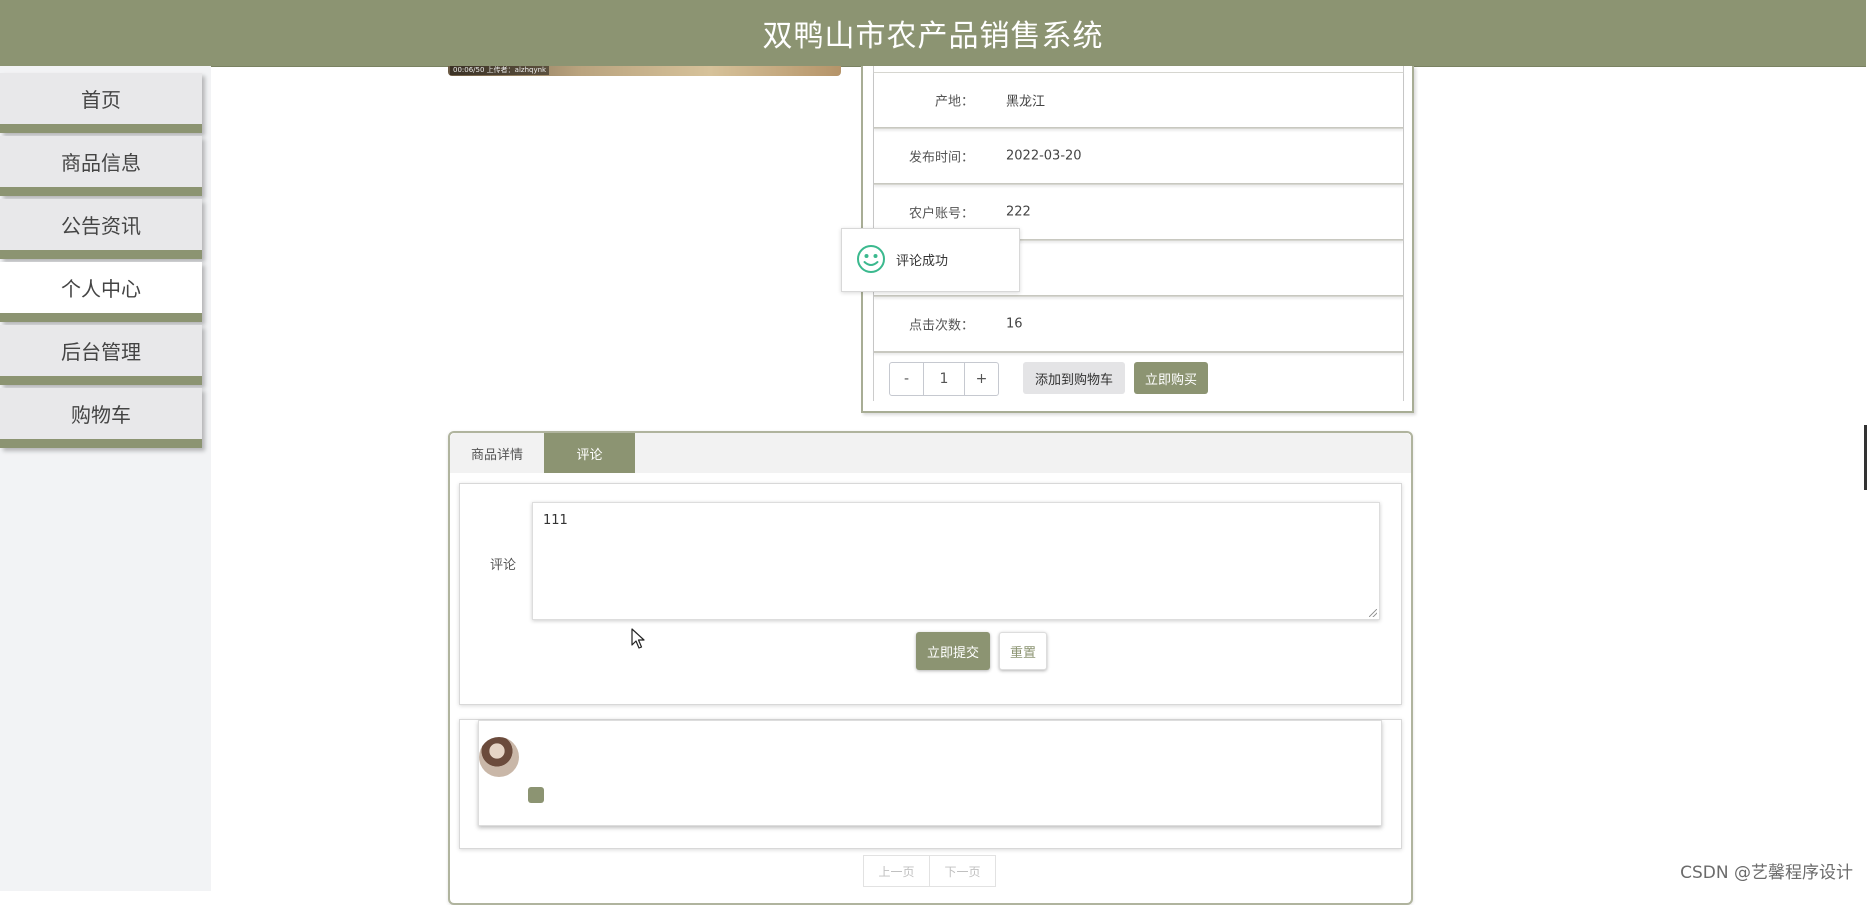  I want to click on purchase-row: - 1 + 添加到购物车 立即购买, so click(1138, 377).